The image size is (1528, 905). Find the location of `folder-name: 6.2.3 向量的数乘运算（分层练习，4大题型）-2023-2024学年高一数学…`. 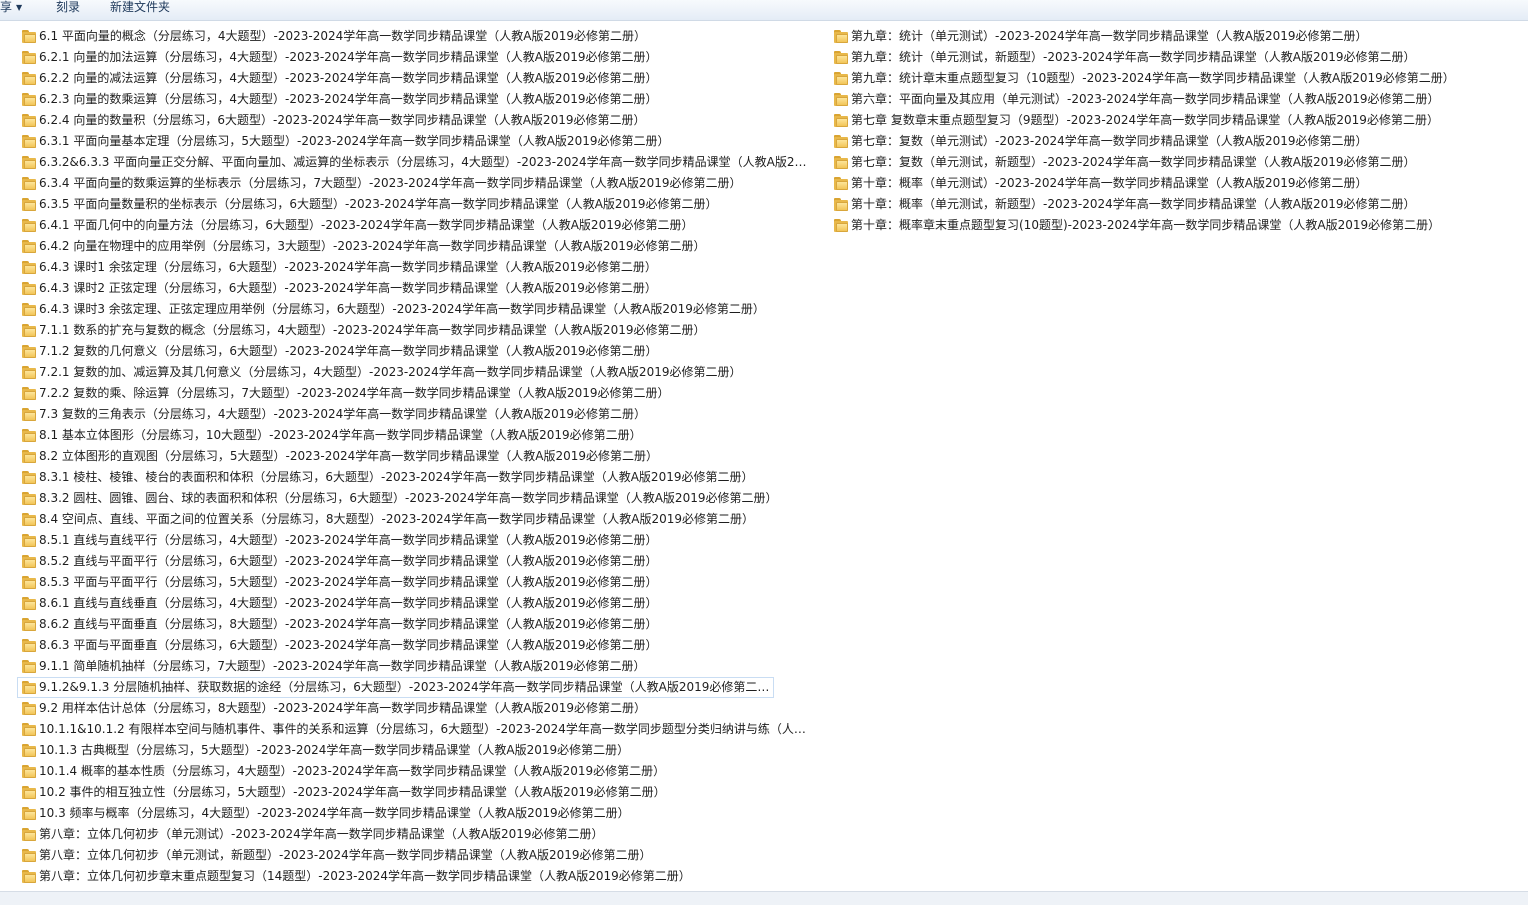

folder-name: 6.2.3 向量的数乘运算（分层练习，4大题型）-2023-2024学年高一数学… is located at coordinates (348, 99).